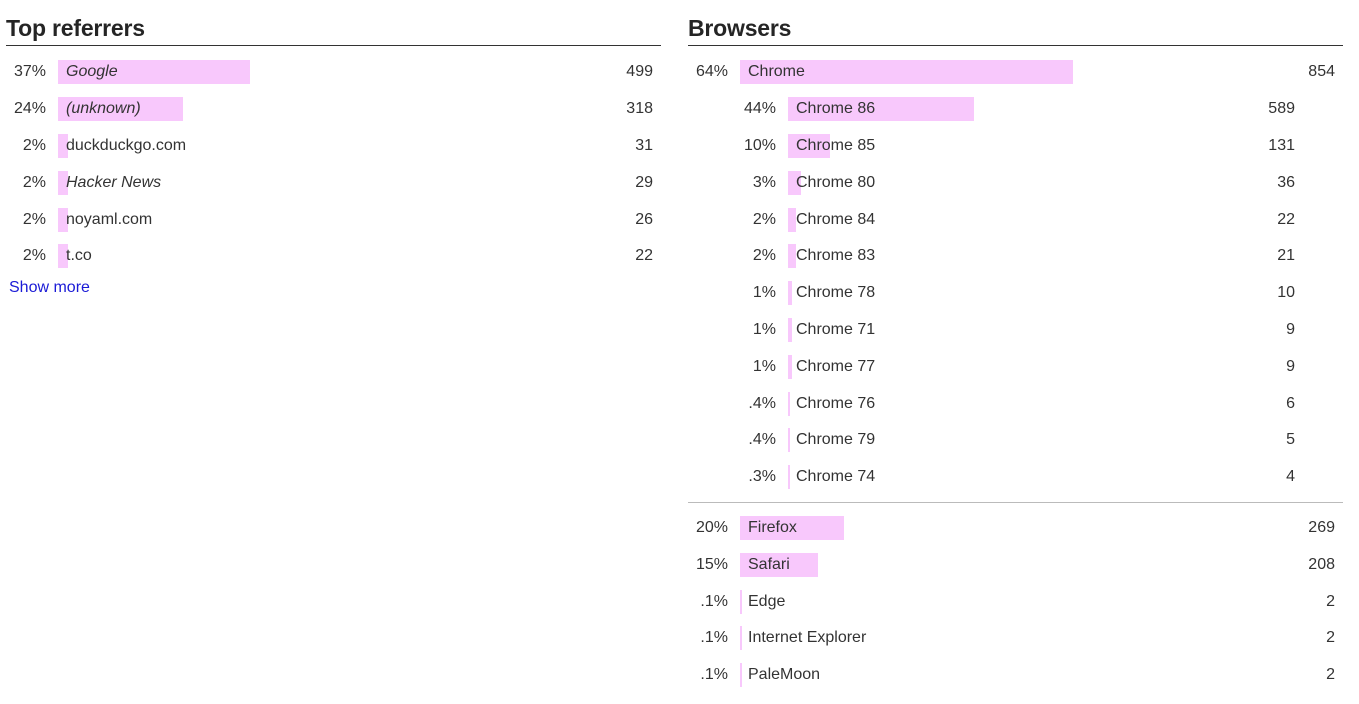 This screenshot has height=704, width=1359. What do you see at coordinates (1290, 477) in the screenshot?
I see `version-count: 4` at bounding box center [1290, 477].